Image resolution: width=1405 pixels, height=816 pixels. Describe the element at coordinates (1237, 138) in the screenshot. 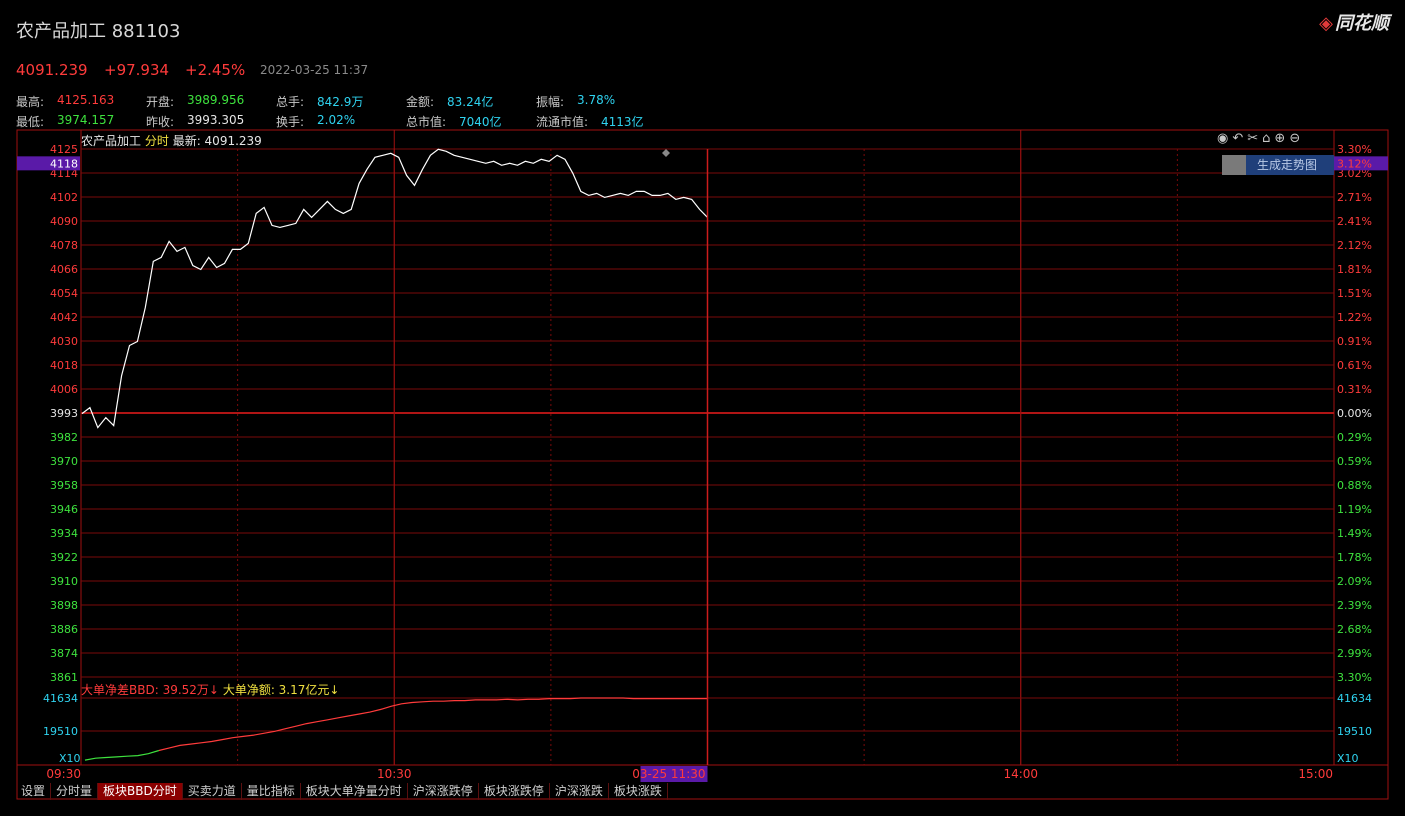

I see `undo-icon: ↶` at that location.